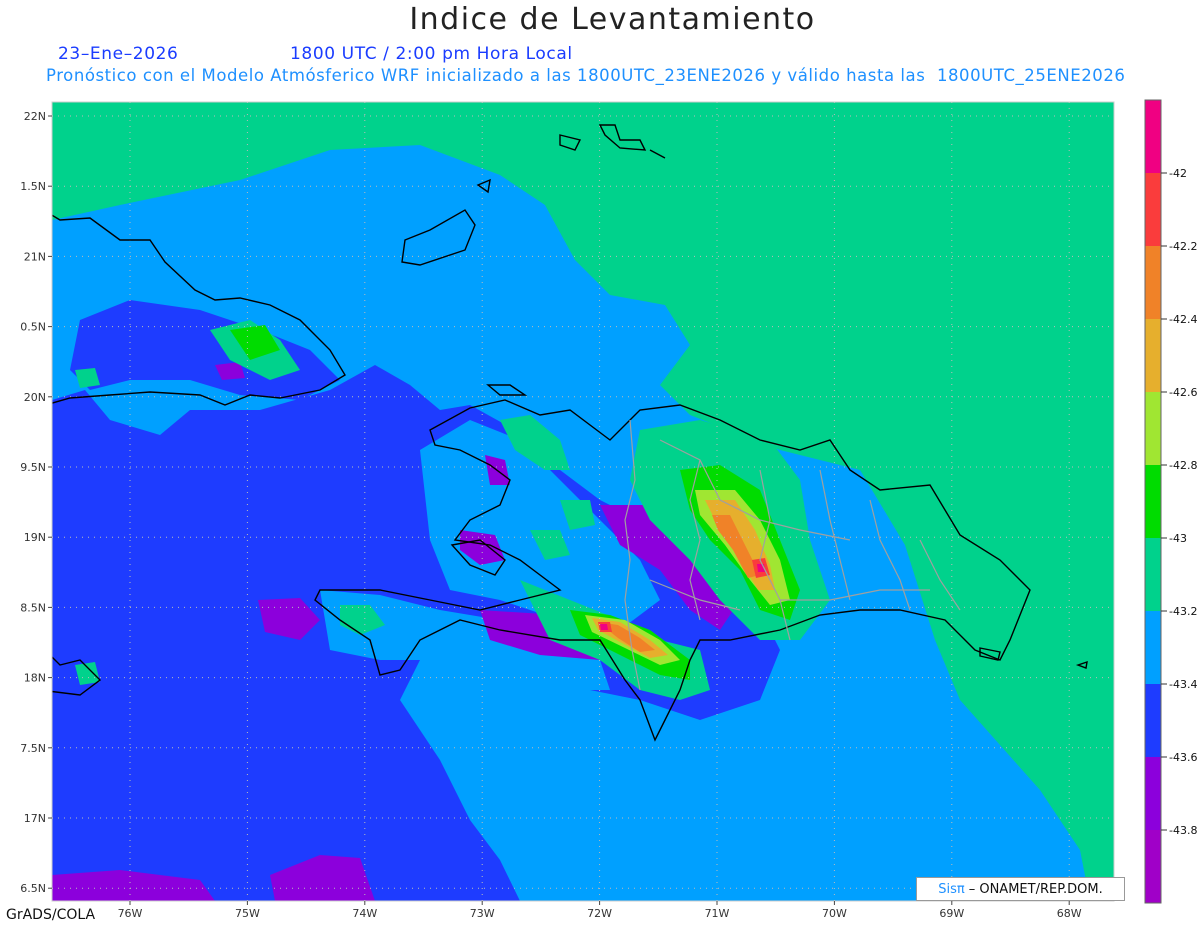  I want to click on credit-text: – ONAMET/REP.DOM., so click(1035, 889).